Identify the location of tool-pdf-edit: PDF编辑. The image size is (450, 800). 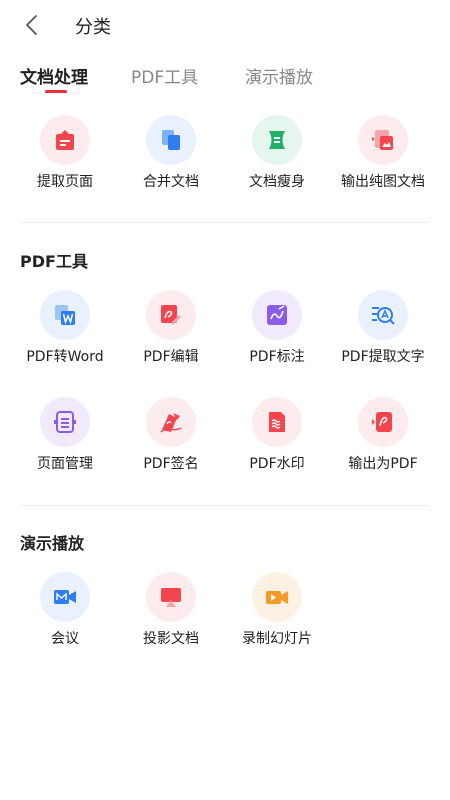
(171, 330).